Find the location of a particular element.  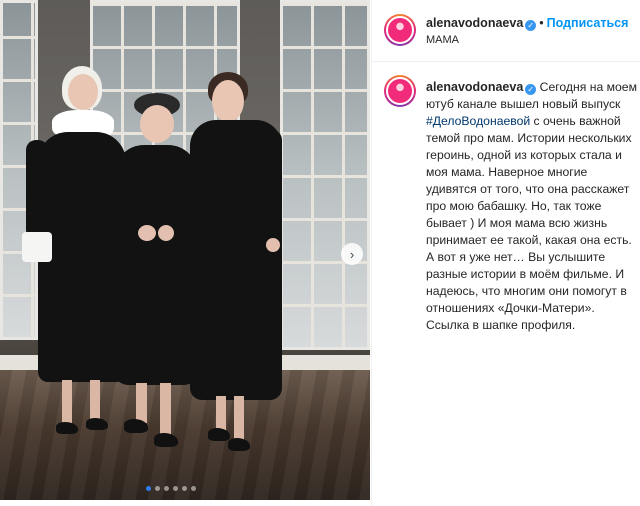

caption-avatar is located at coordinates (400, 91).